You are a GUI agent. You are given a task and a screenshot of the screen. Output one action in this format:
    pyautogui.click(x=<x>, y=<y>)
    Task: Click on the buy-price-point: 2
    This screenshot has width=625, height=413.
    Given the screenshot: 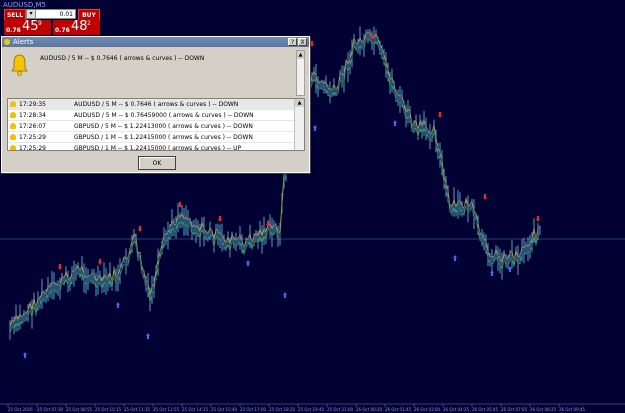 What is the action you would take?
    pyautogui.click(x=89, y=23)
    